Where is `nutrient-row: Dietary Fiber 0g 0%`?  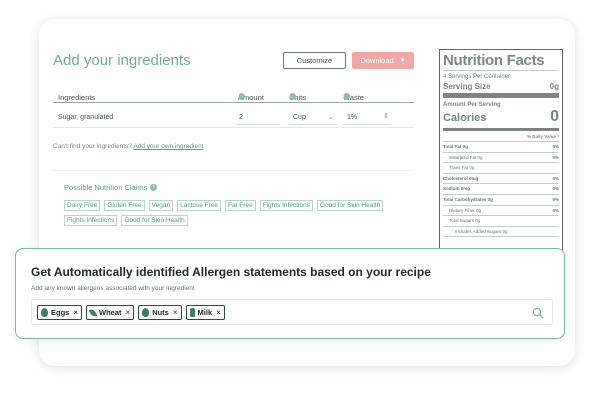
nutrient-row: Dietary Fiber 0g 0% is located at coordinates (501, 211).